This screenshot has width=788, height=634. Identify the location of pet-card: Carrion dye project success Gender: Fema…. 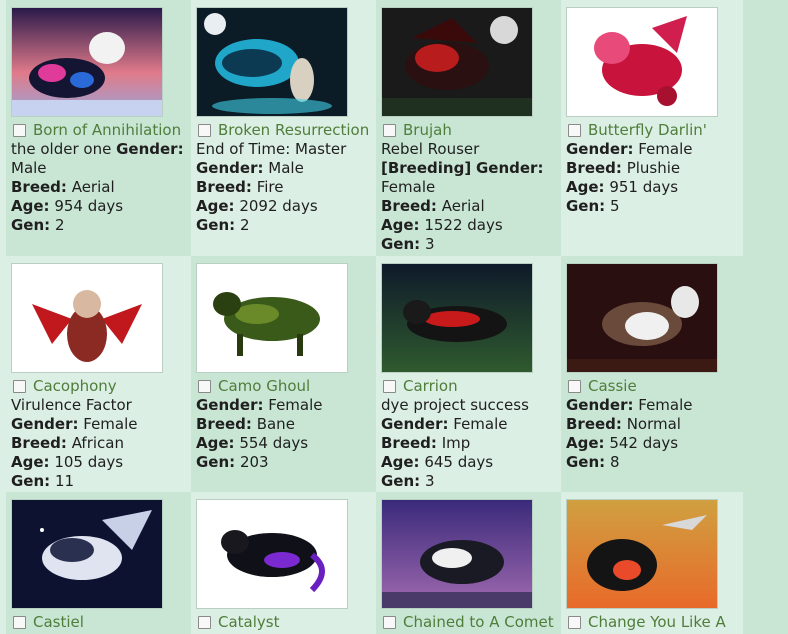
(468, 374).